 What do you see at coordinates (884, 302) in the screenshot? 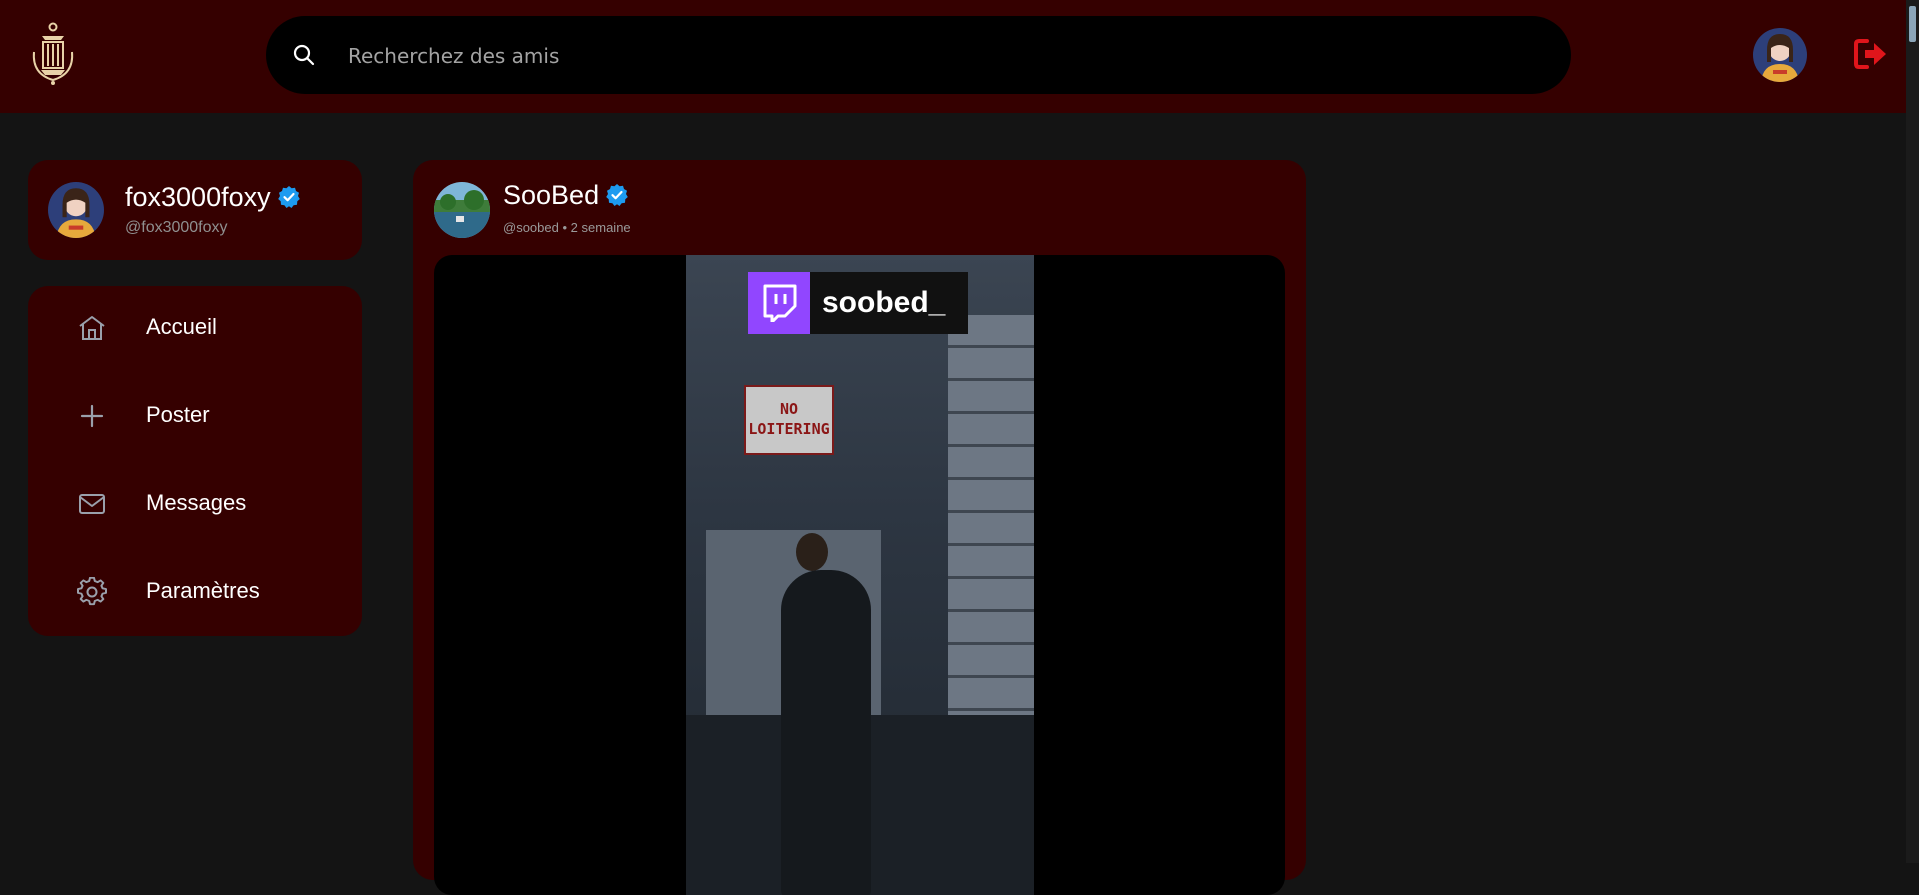
I see `twitch-channel-name: soobed_` at bounding box center [884, 302].